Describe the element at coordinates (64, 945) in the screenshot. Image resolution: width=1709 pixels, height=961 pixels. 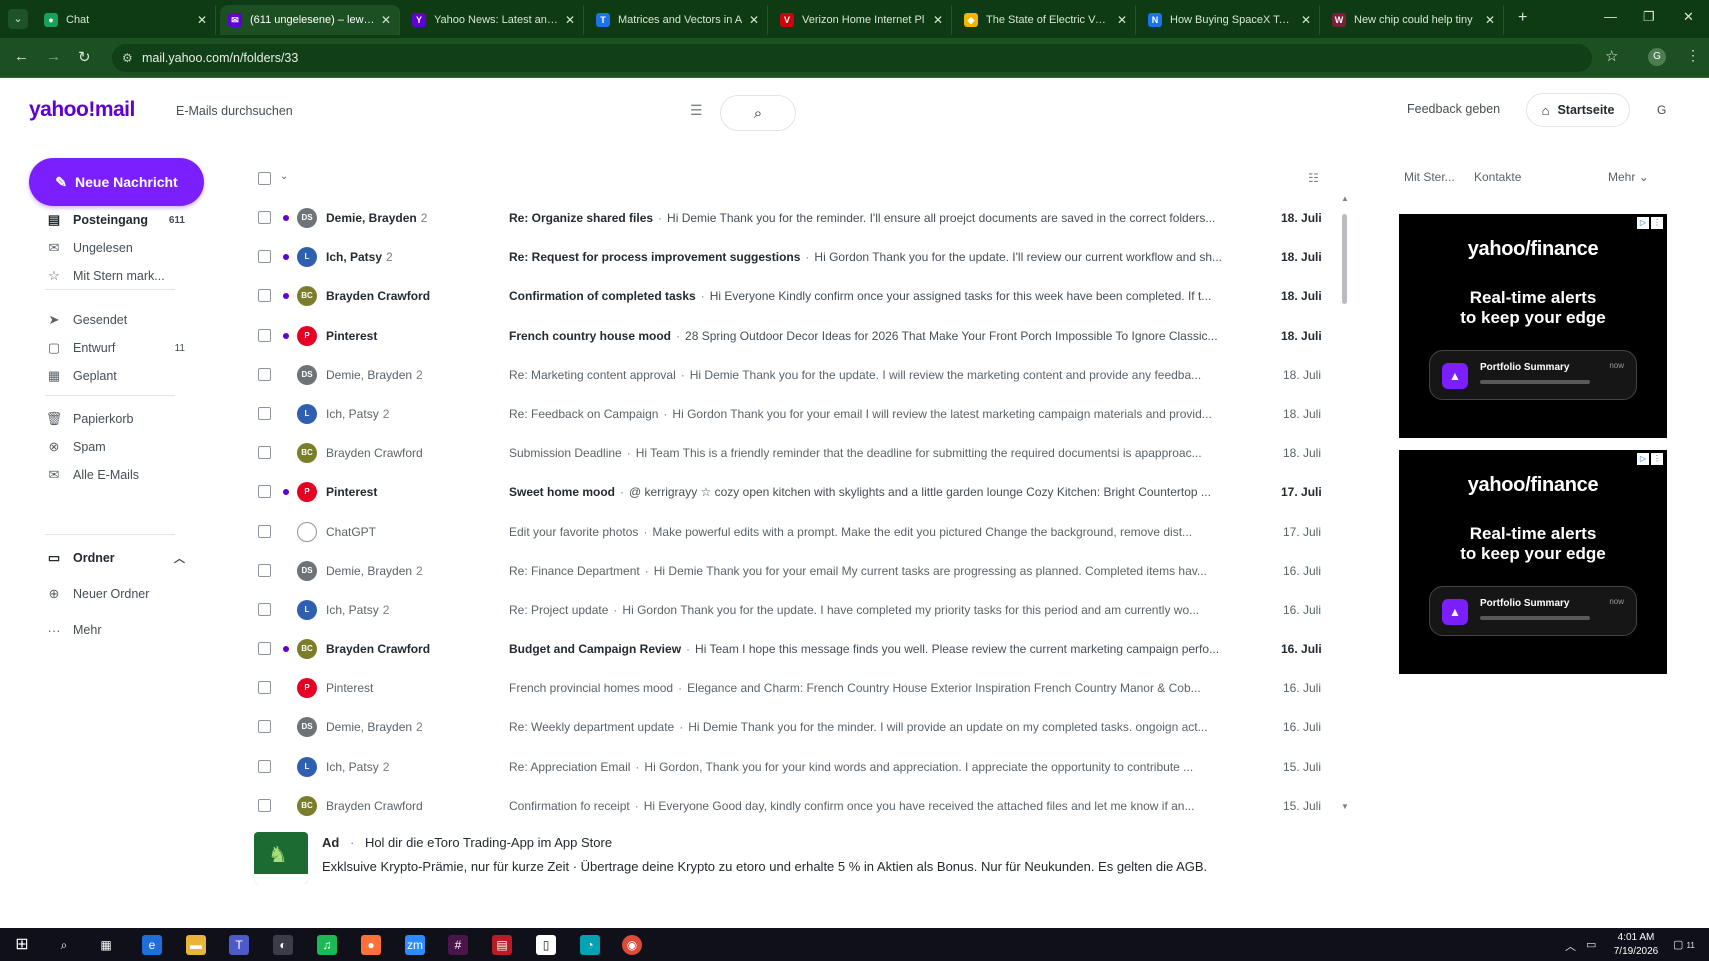
I see `search-icon: ⌕` at that location.